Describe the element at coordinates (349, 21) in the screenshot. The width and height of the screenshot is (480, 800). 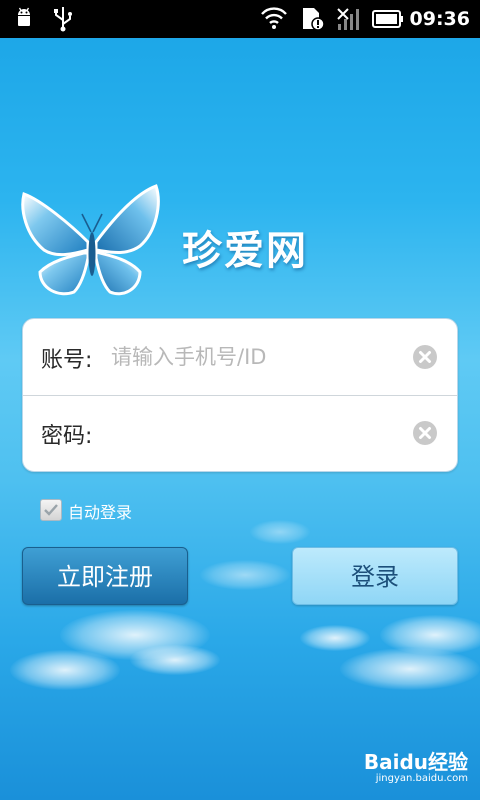
I see `signal-off-icon` at that location.